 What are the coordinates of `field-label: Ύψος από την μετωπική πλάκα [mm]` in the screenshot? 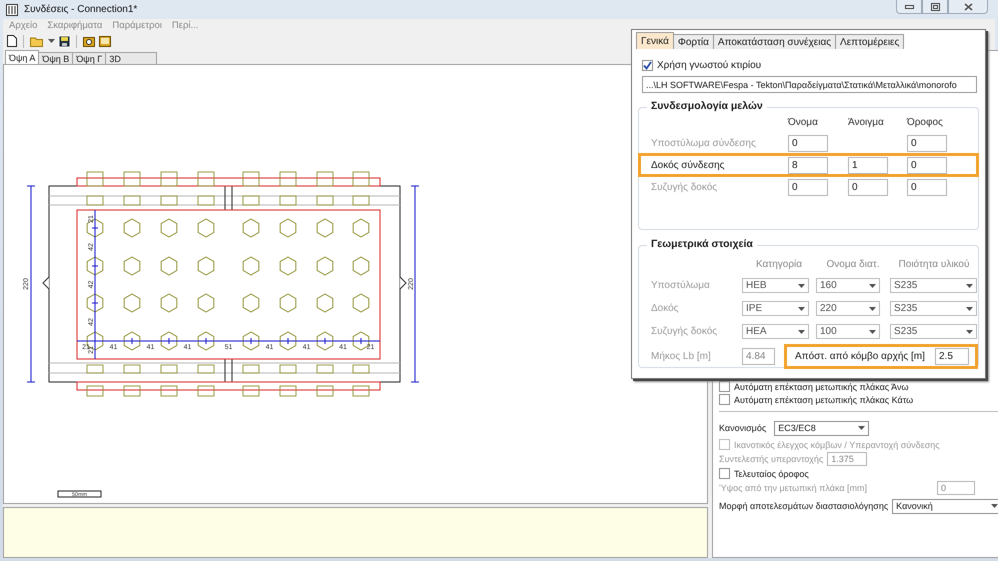 It's located at (793, 488).